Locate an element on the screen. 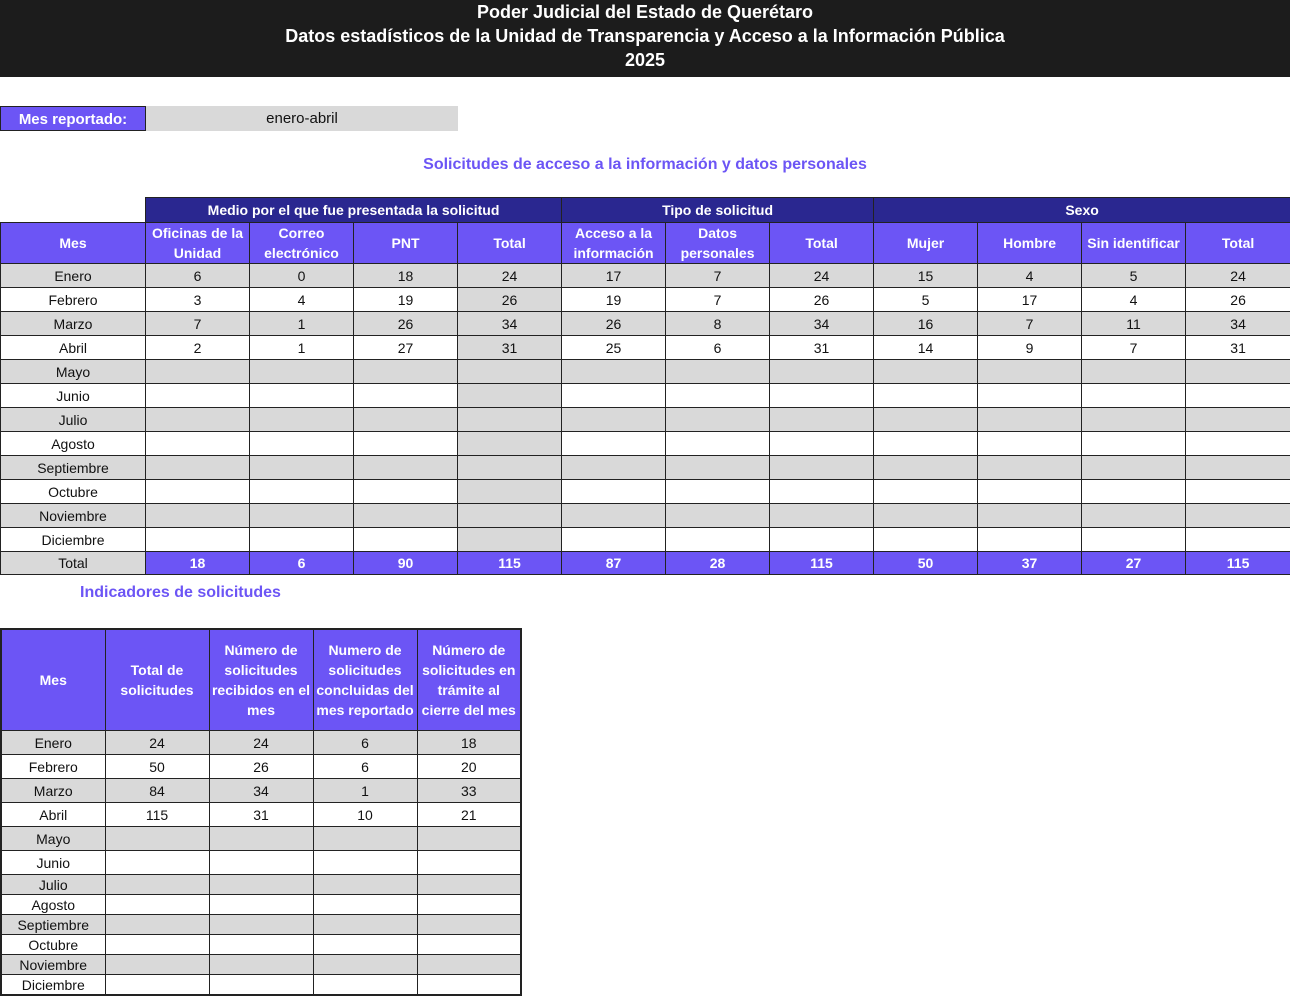 This screenshot has width=1290, height=996. table-row: Enero 24 24 6 18 is located at coordinates (261, 742).